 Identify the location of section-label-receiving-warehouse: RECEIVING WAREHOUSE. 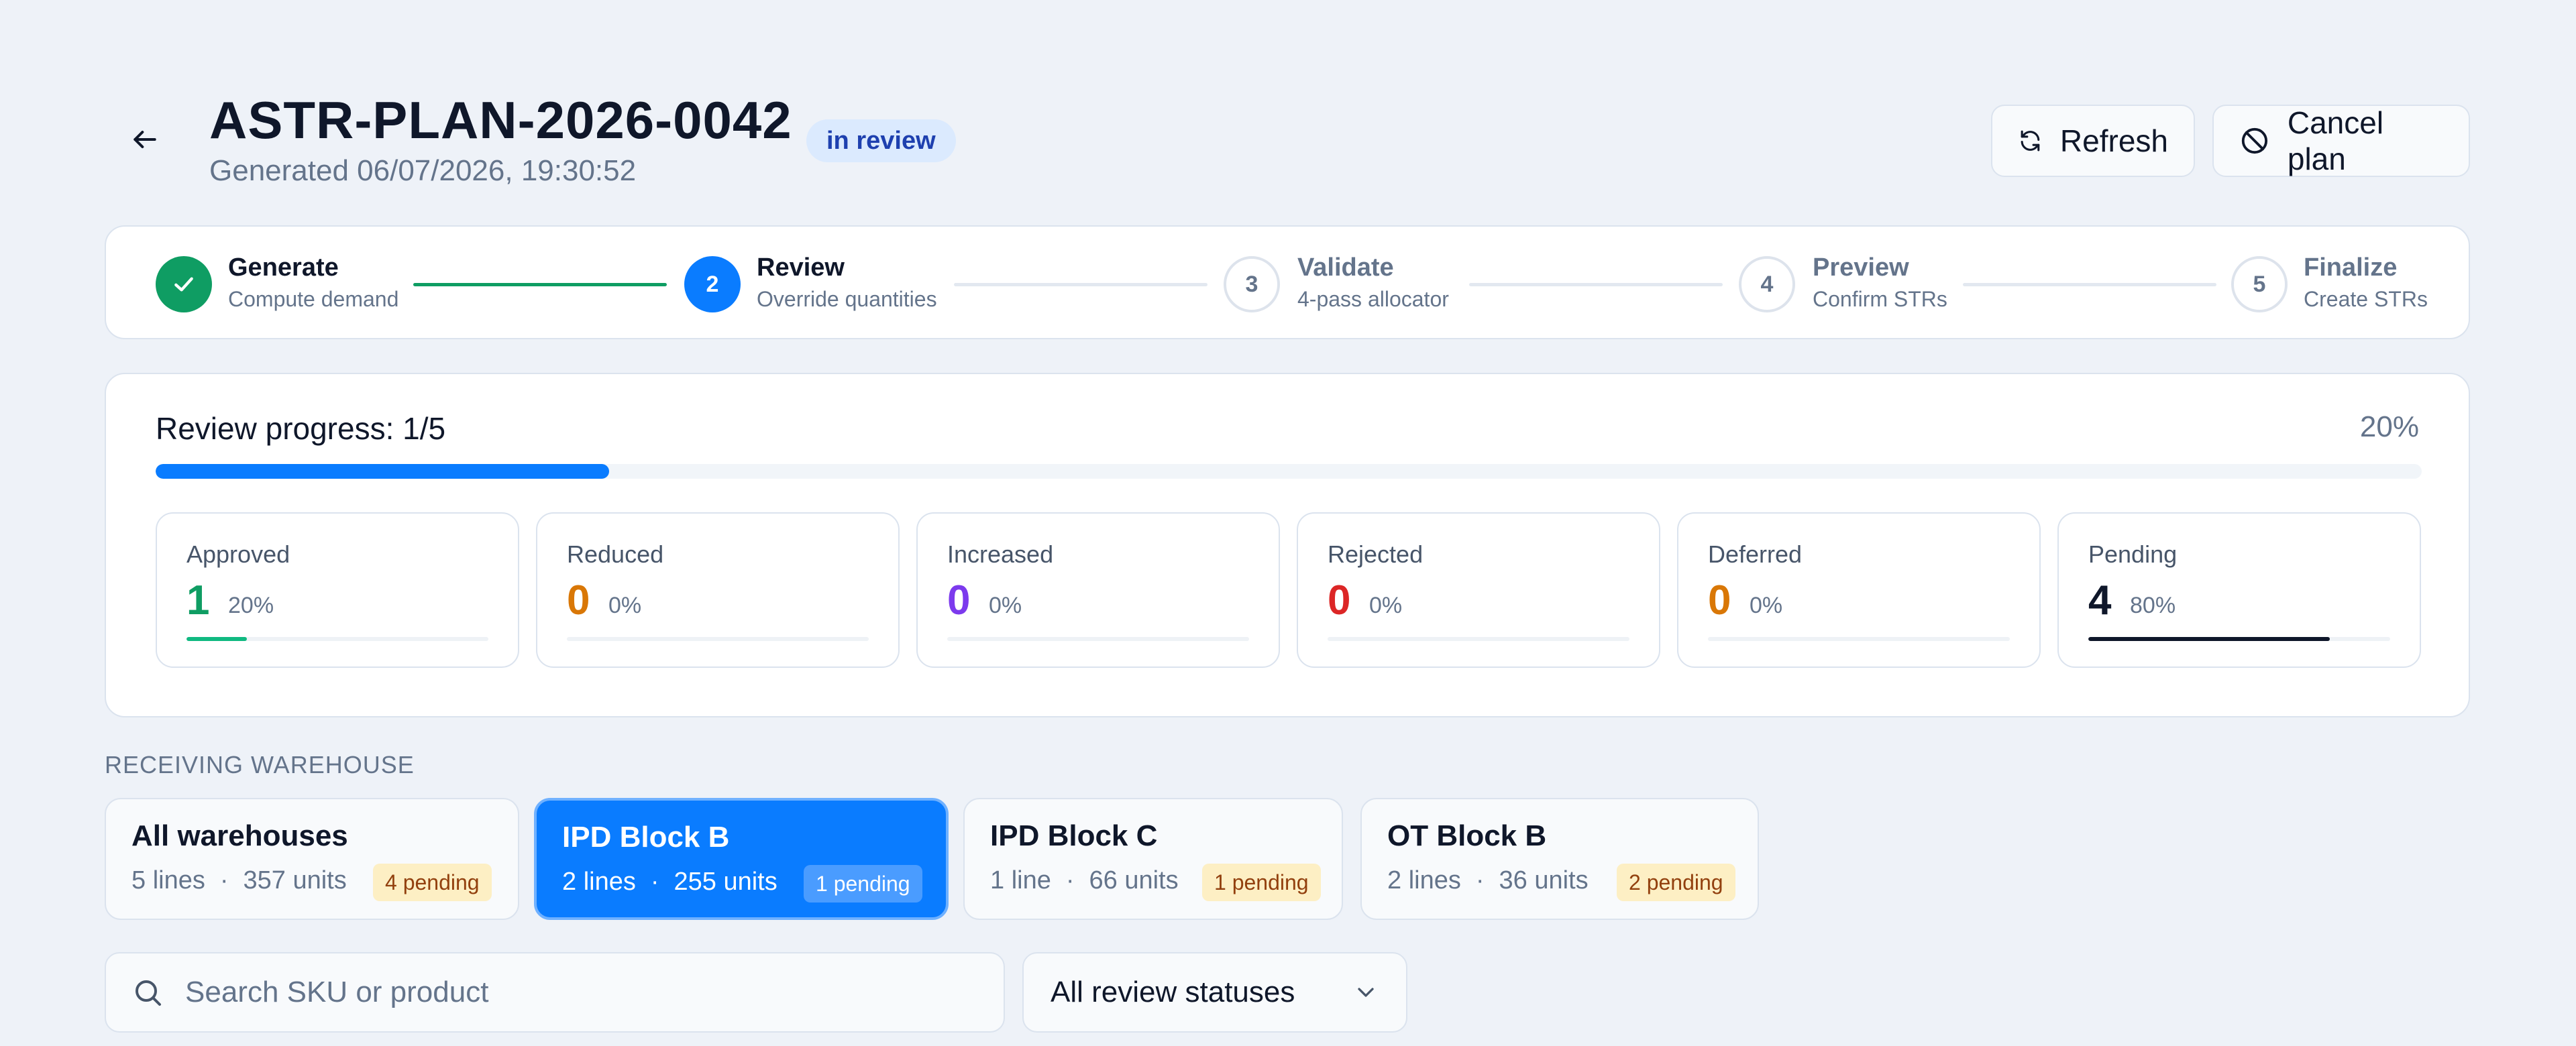
(260, 764).